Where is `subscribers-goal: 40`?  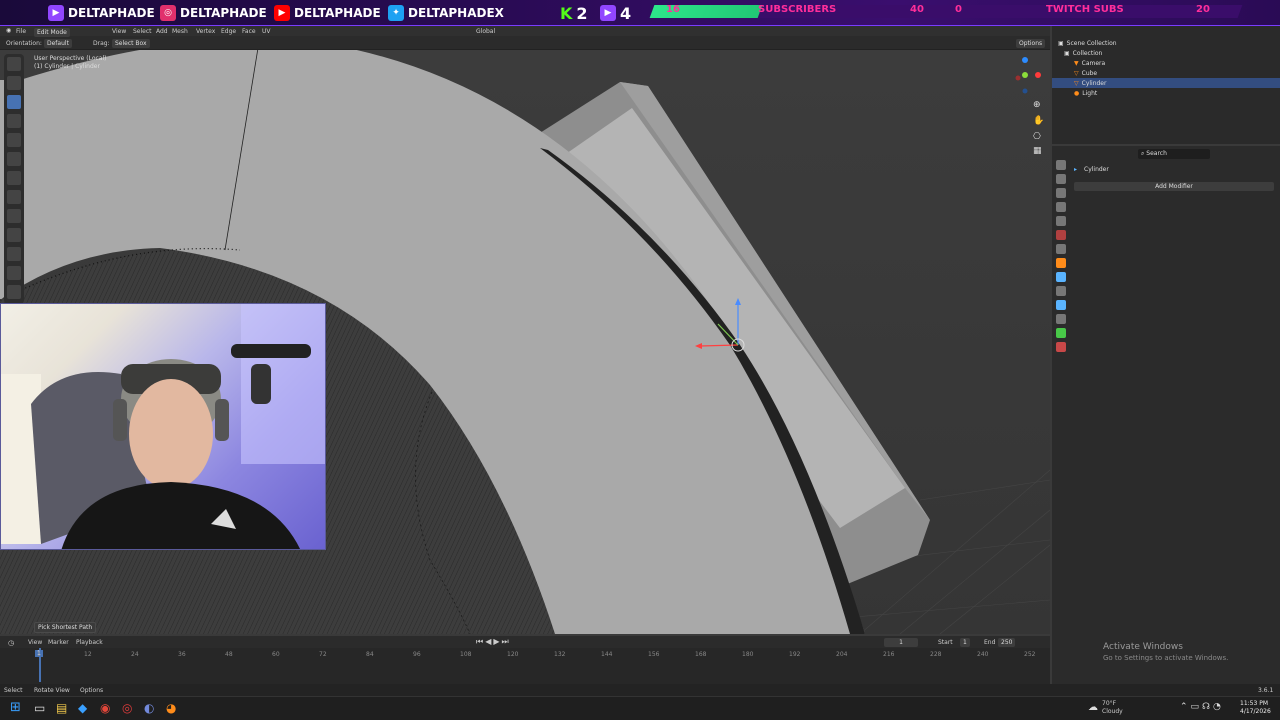 subscribers-goal: 40 is located at coordinates (917, 9).